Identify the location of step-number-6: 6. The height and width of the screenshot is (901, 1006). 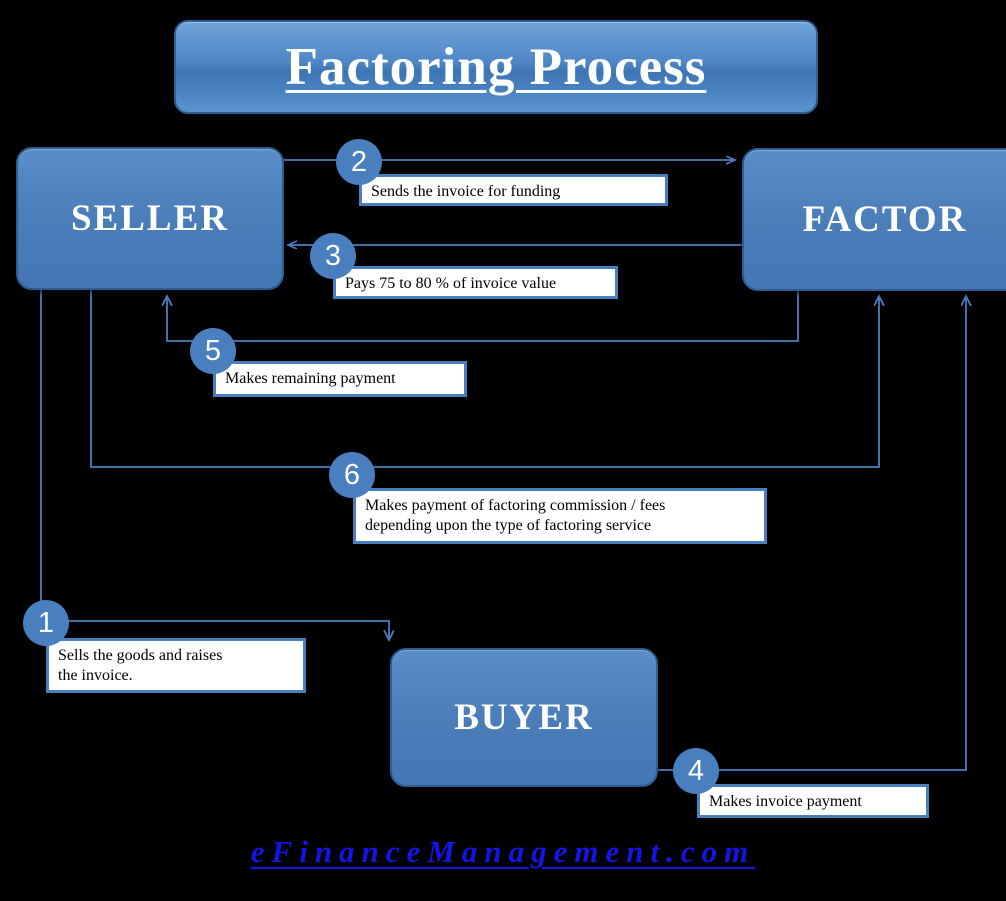
(352, 475).